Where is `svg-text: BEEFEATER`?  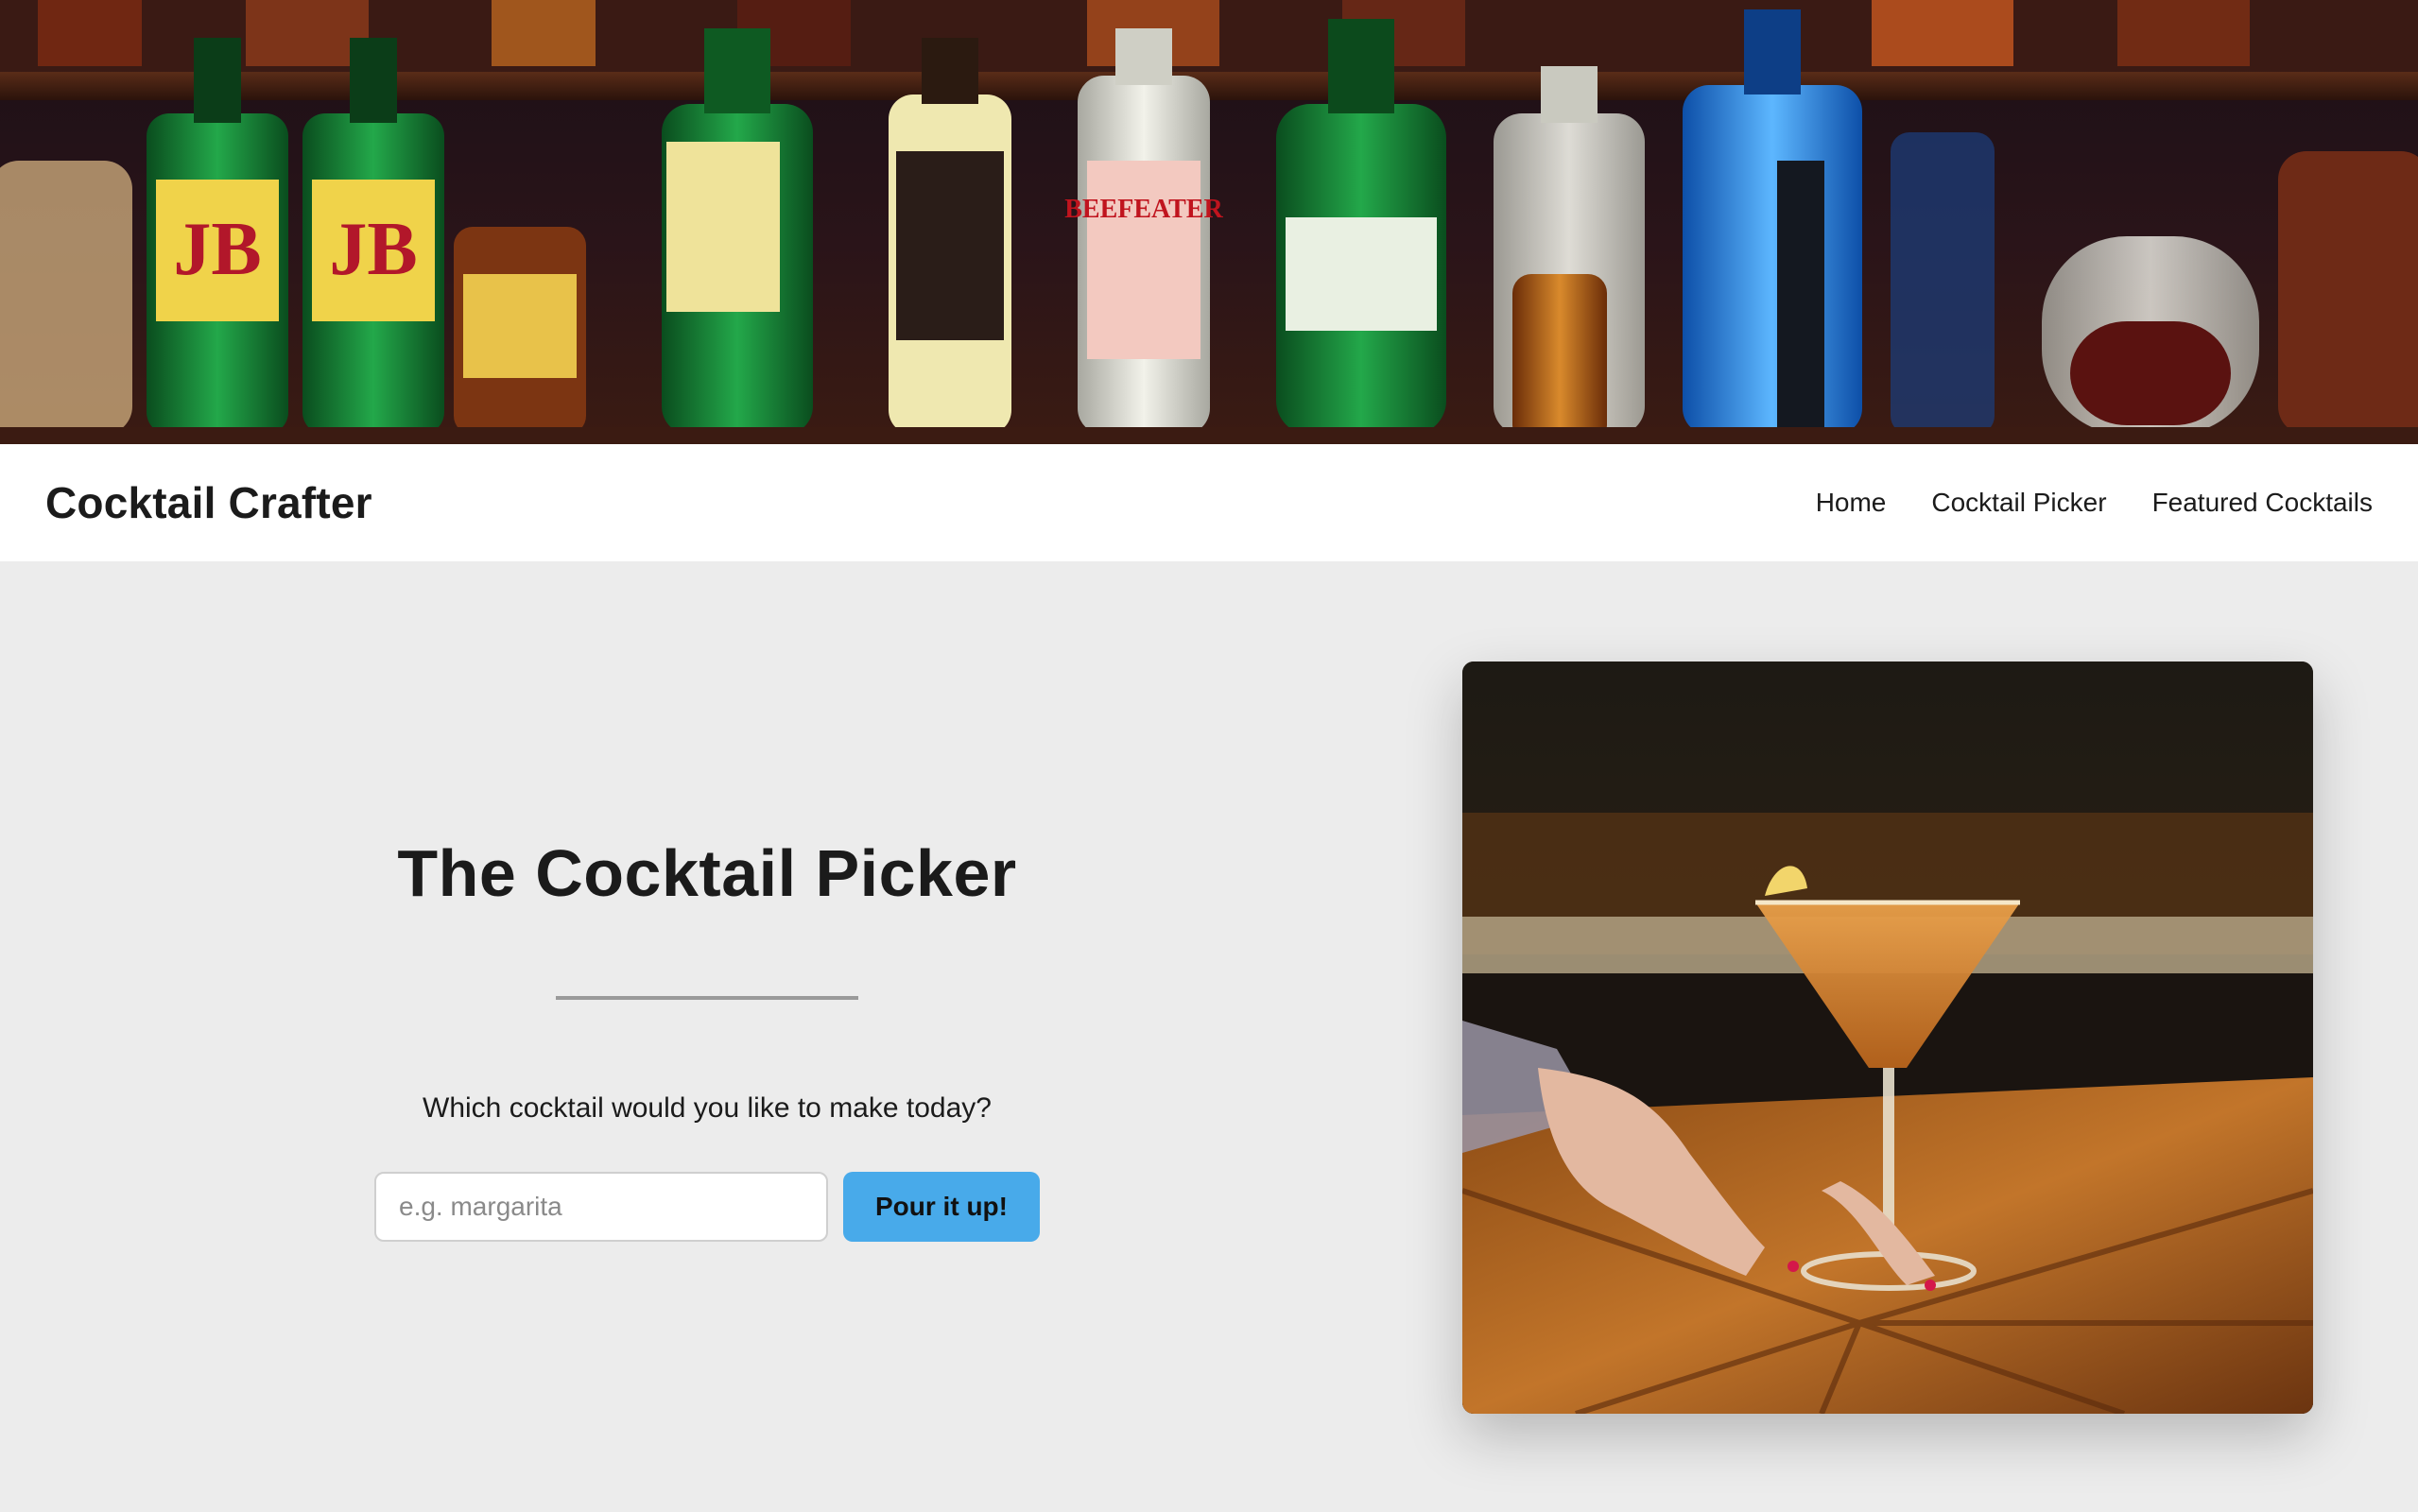
svg-text: BEEFEATER is located at coordinates (1144, 209).